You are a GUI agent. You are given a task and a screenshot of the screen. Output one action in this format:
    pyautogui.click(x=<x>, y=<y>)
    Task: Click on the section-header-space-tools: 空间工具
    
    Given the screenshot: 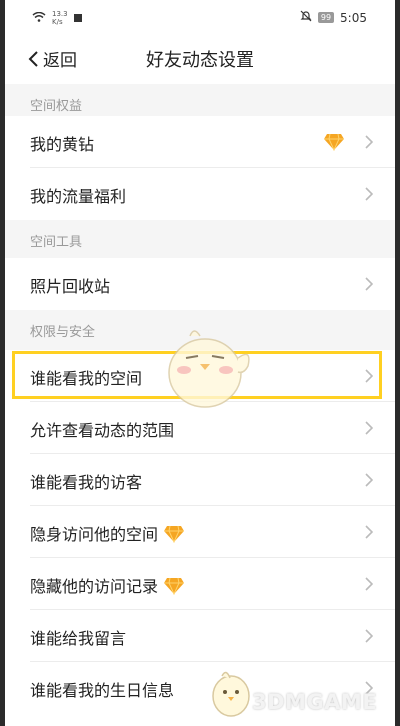 What is the action you would take?
    pyautogui.click(x=200, y=239)
    